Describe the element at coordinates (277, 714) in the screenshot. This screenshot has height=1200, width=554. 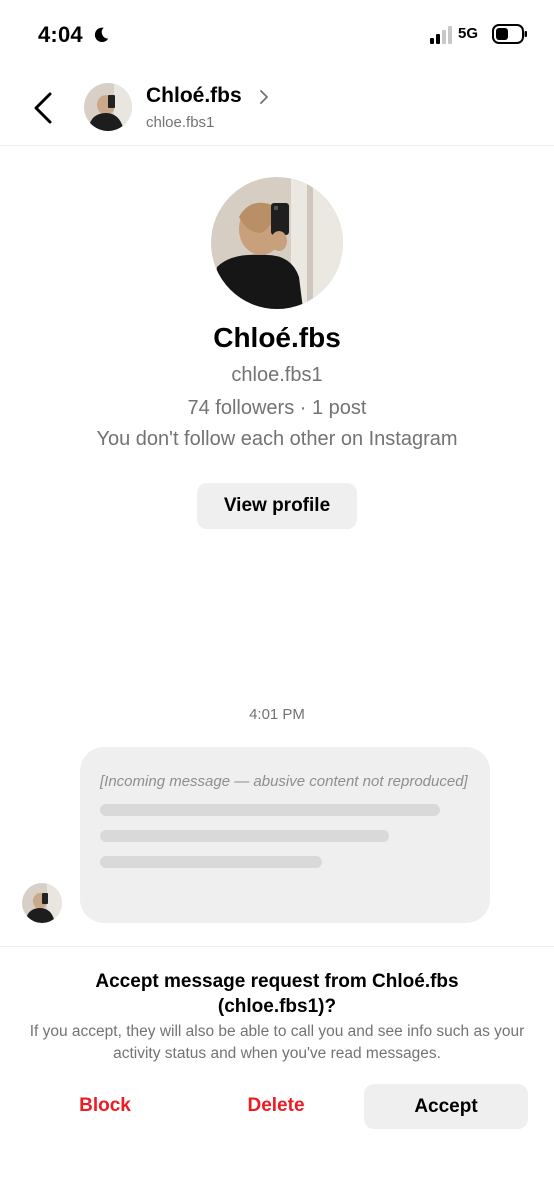
I see `message-timestamp: 4:01 PM` at that location.